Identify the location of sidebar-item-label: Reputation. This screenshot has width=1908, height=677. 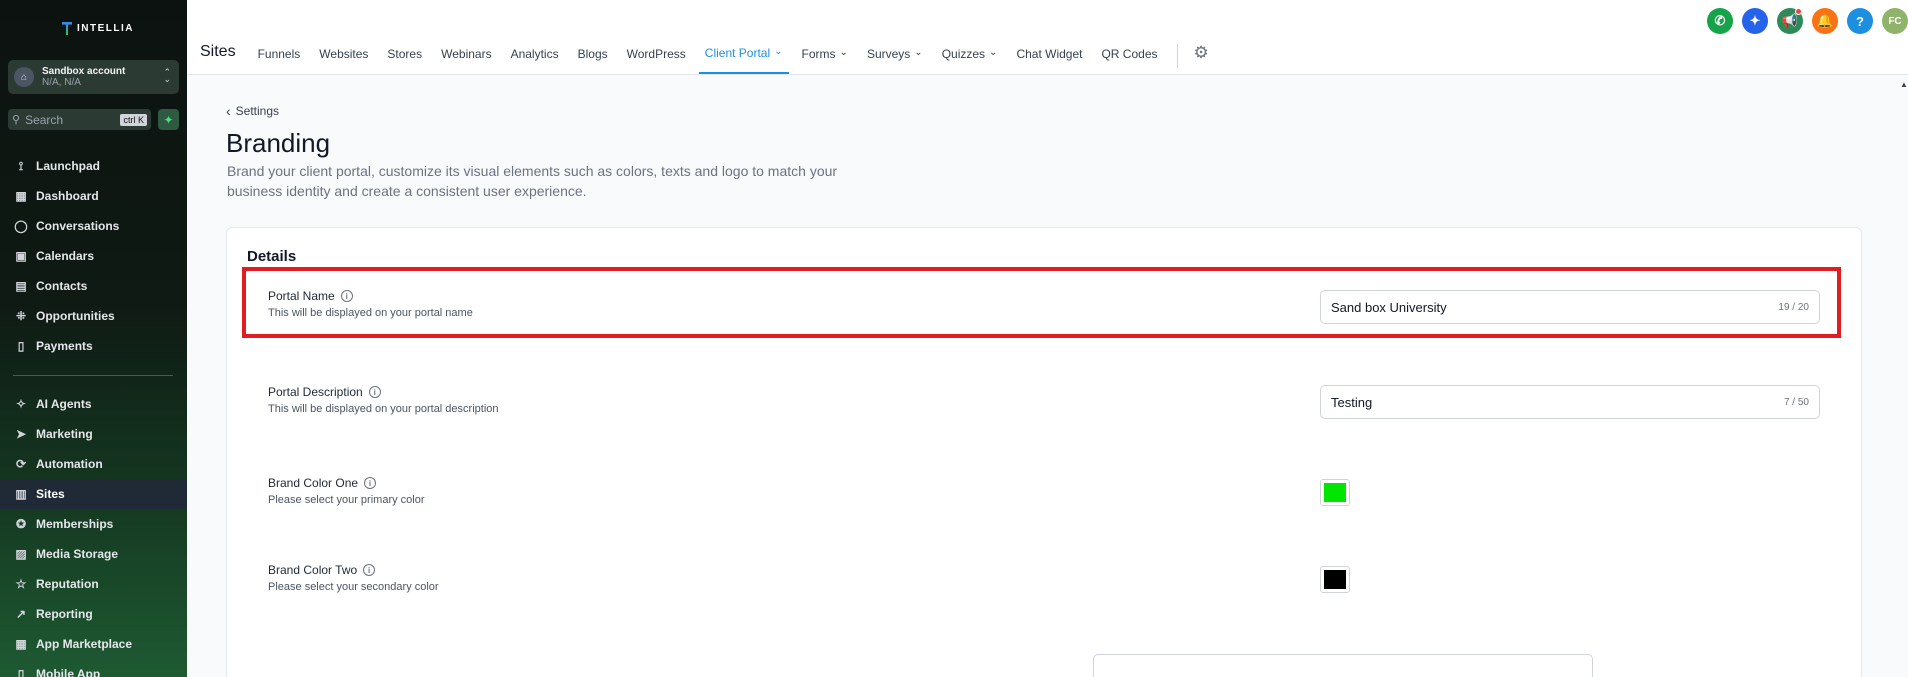
(67, 584).